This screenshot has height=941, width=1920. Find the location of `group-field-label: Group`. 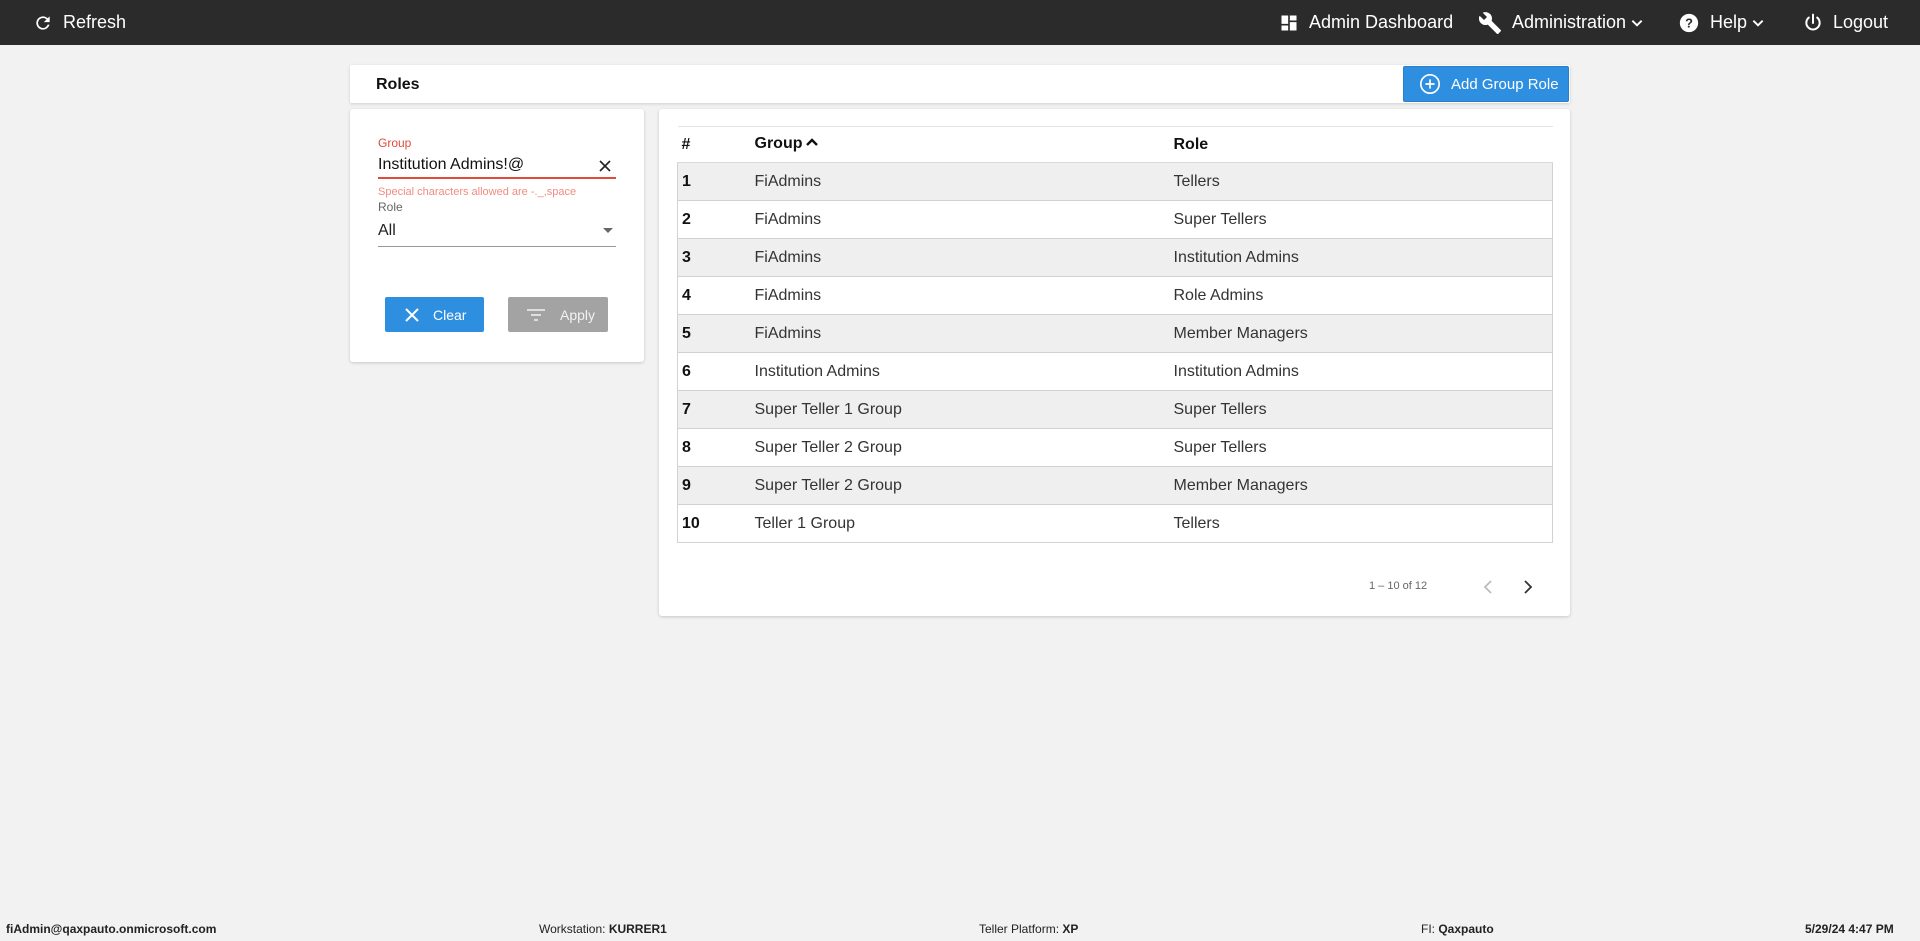

group-field-label: Group is located at coordinates (395, 143).